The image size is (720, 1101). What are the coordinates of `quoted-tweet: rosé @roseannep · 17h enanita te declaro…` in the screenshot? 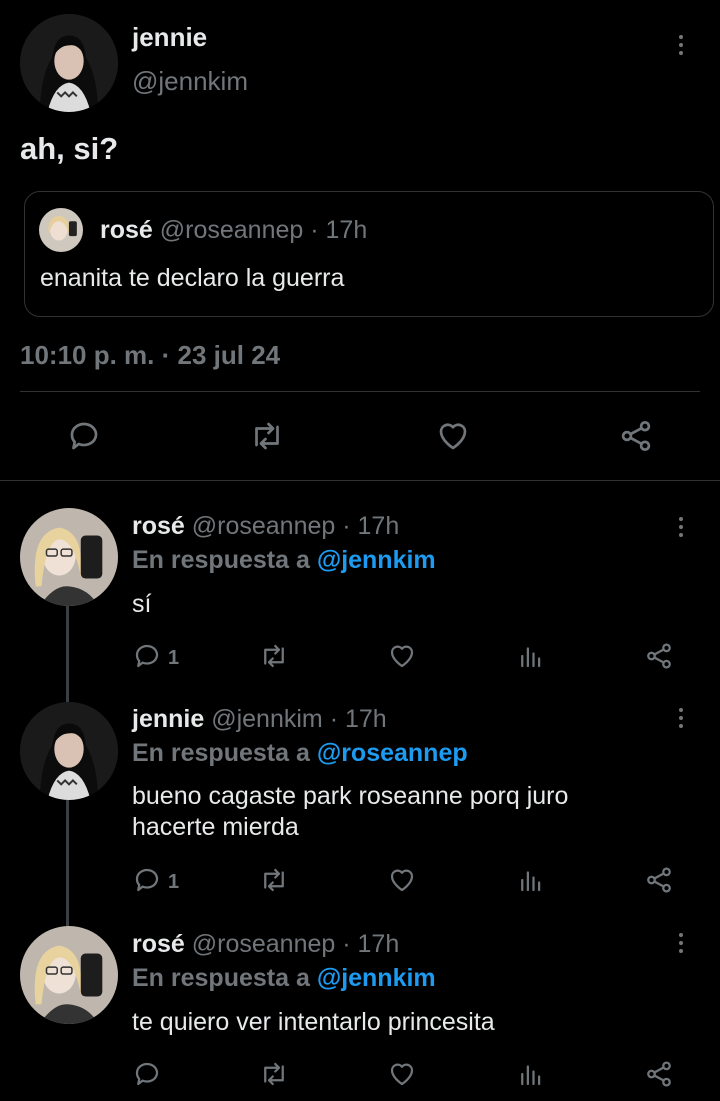 It's located at (369, 254).